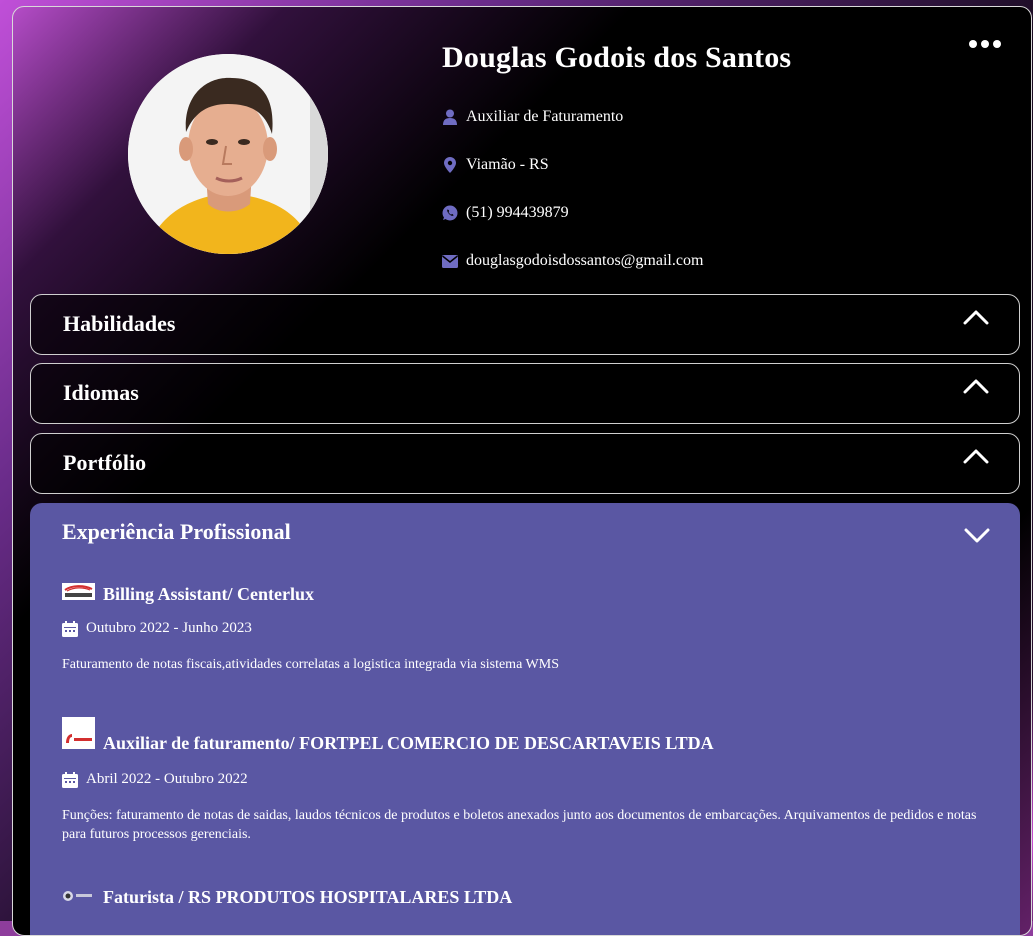  I want to click on fortpel-logo, so click(78, 735).